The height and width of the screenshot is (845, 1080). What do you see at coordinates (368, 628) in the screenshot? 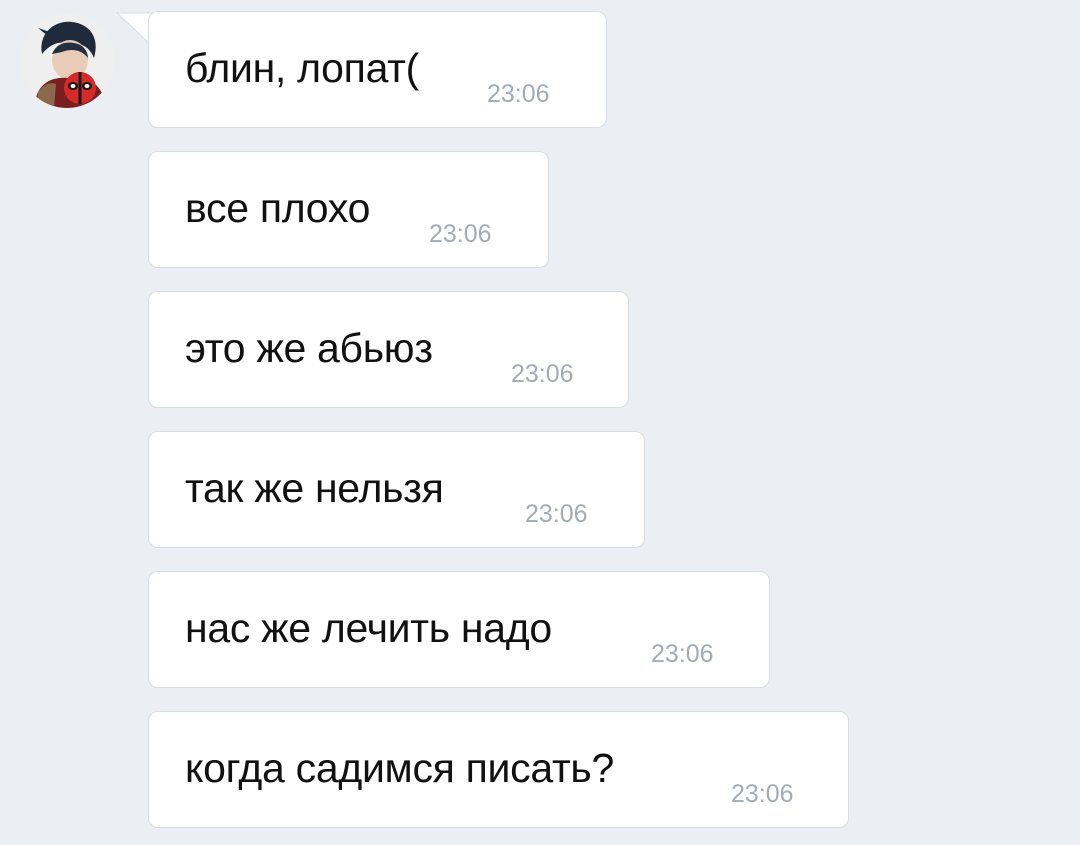
I see `message-text: нас же лечить надо` at bounding box center [368, 628].